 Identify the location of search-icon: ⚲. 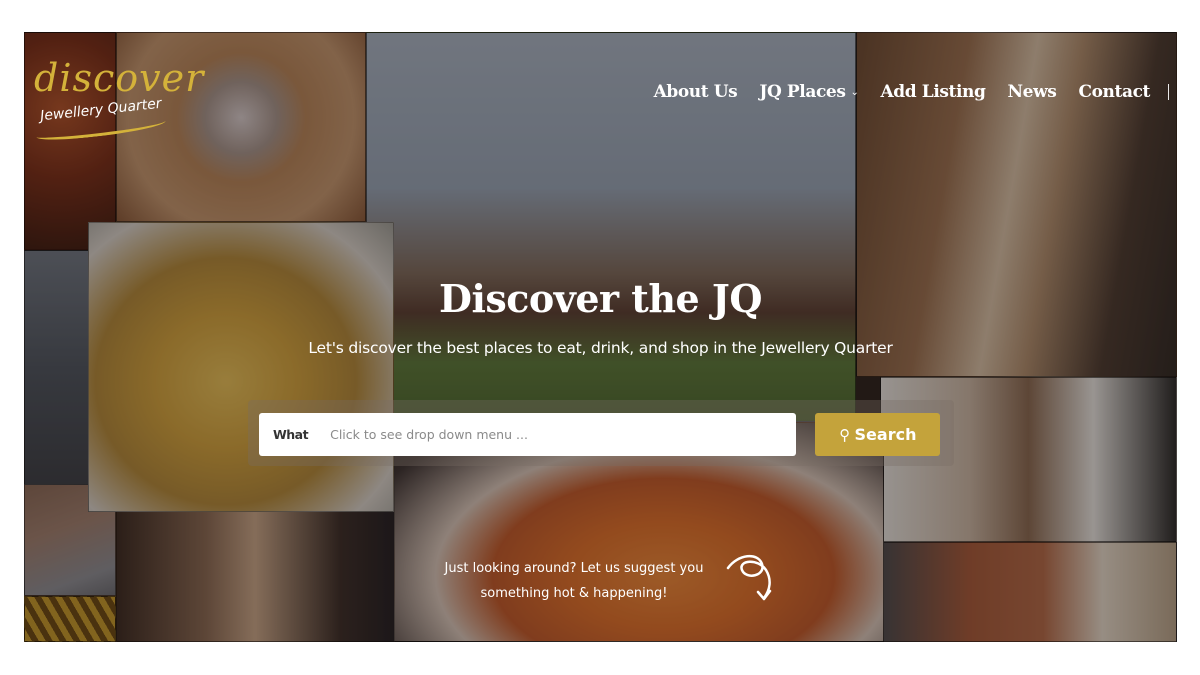
(844, 434).